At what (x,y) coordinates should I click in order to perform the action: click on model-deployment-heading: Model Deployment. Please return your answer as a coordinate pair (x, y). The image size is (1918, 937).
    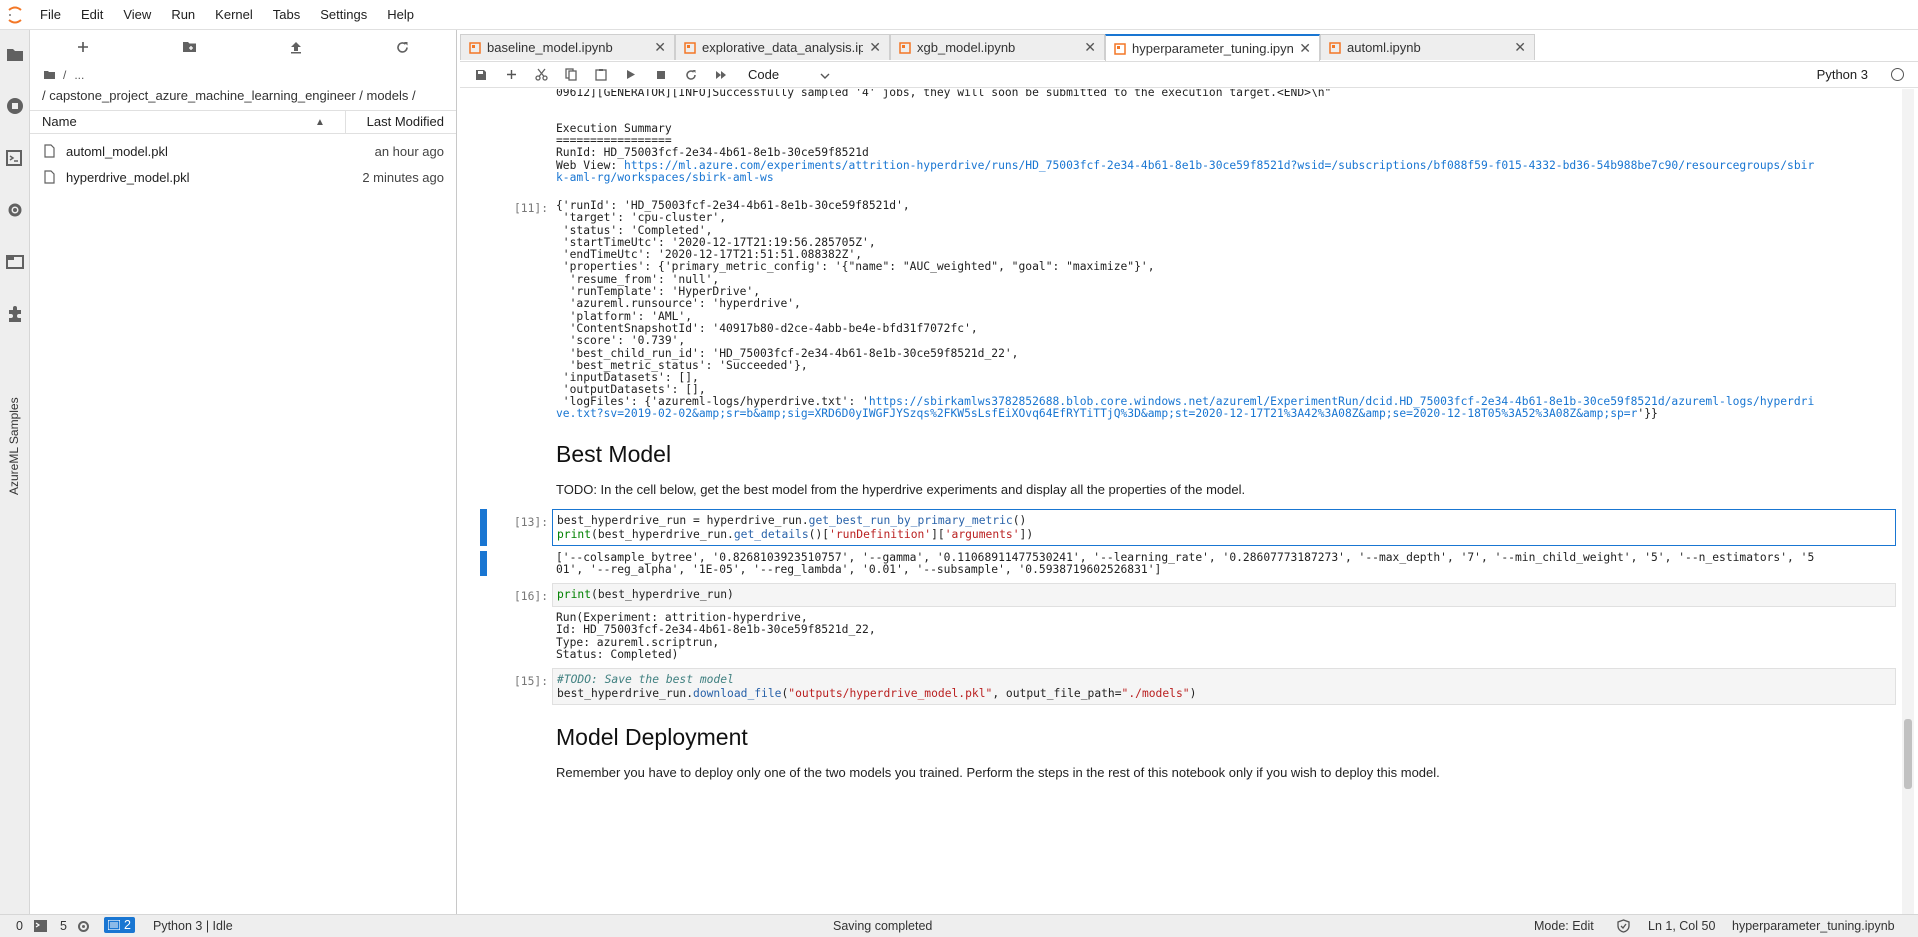
    Looking at the image, I should click on (652, 737).